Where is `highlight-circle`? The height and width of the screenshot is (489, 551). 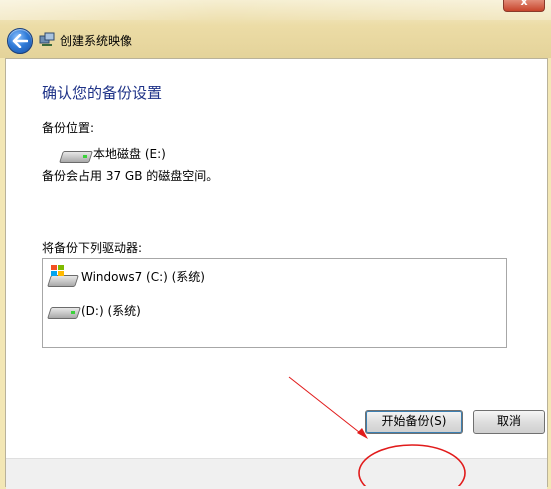 highlight-circle is located at coordinates (412, 465).